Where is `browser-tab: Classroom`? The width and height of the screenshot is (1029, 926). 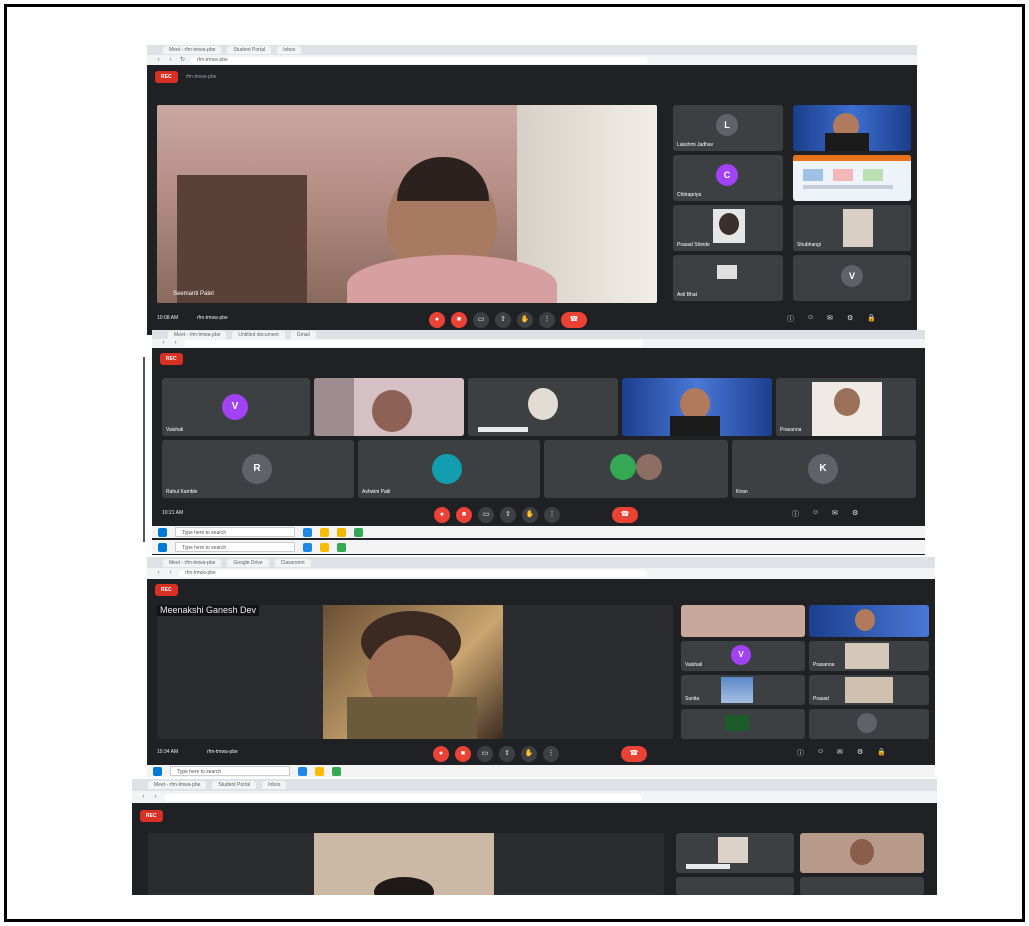 browser-tab: Classroom is located at coordinates (292, 562).